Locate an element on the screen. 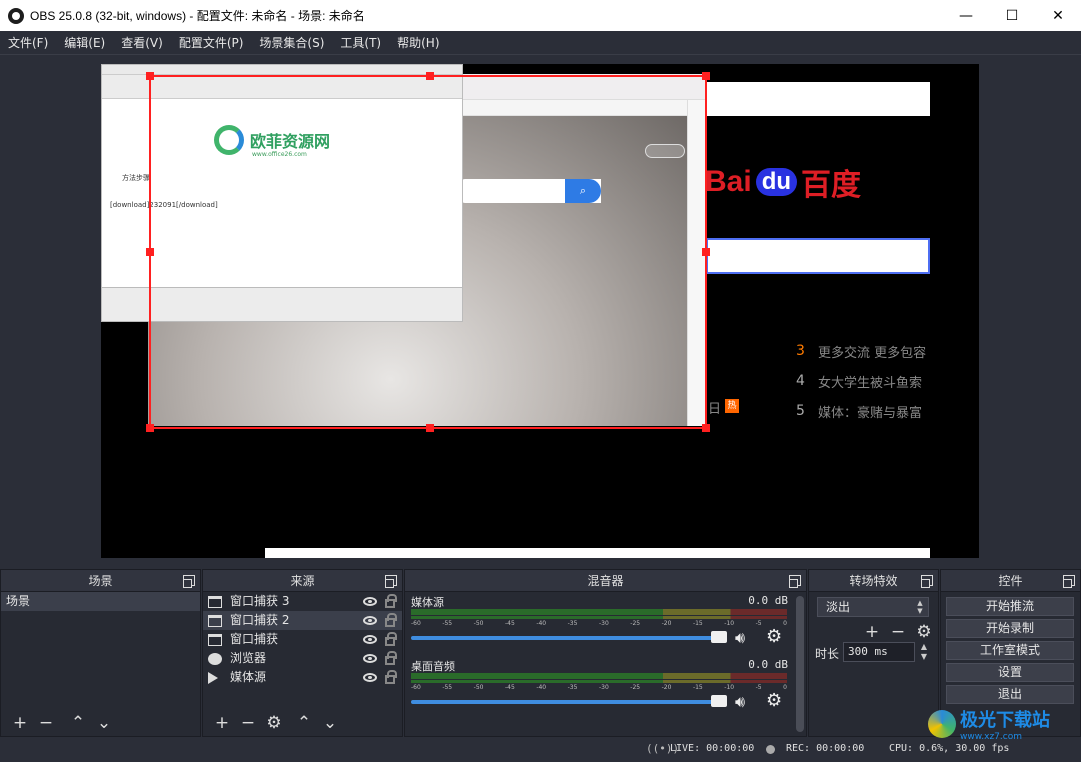  transition-tools: + − ⚙ is located at coordinates (898, 632).